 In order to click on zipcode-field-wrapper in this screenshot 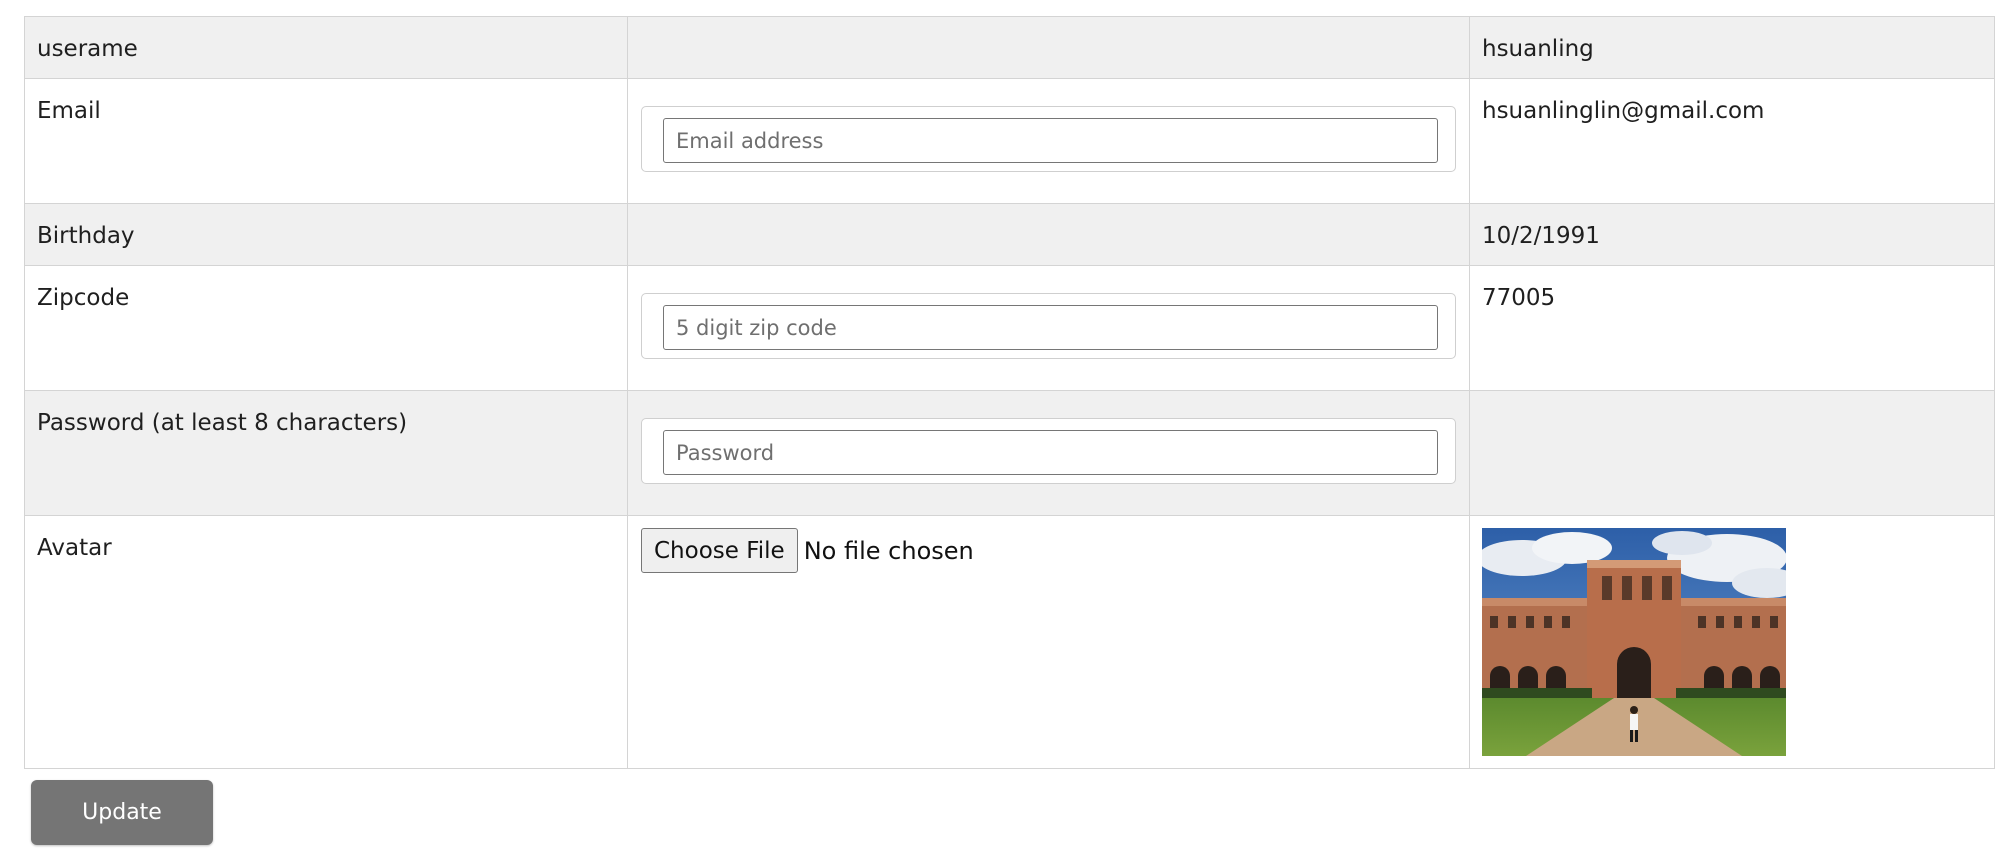, I will do `click(1048, 326)`.